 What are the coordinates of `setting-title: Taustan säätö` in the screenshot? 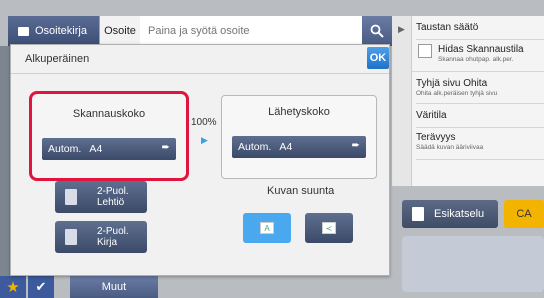 It's located at (447, 27).